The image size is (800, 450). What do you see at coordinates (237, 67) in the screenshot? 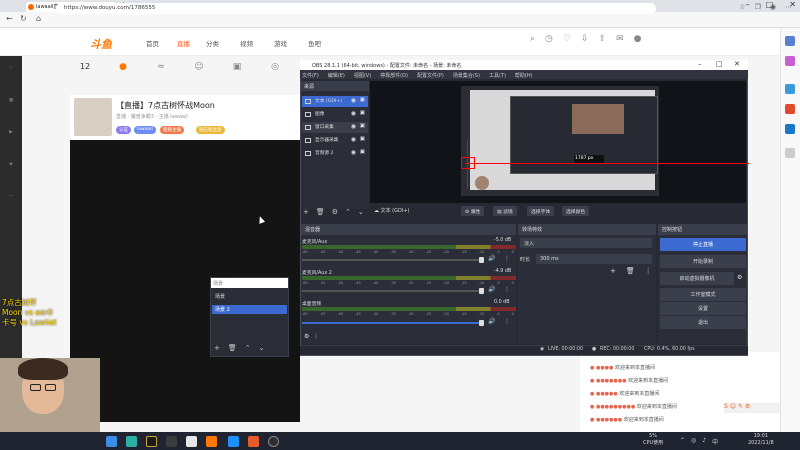
I see `gift-icon: ▣` at bounding box center [237, 67].